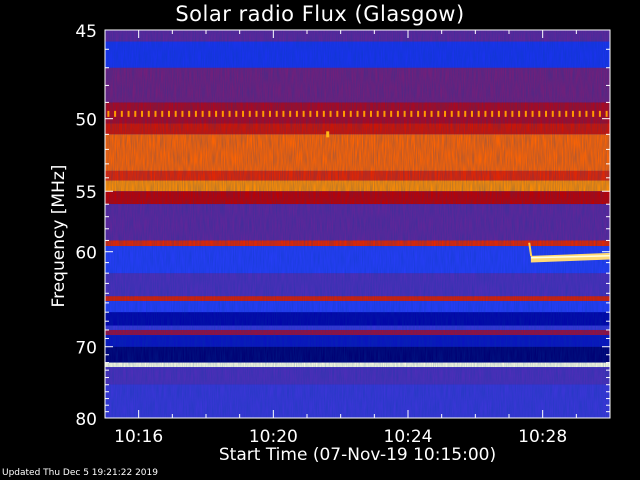 The height and width of the screenshot is (480, 640). Describe the element at coordinates (138, 437) in the screenshot. I see `x-tick-label: 10:16` at that location.